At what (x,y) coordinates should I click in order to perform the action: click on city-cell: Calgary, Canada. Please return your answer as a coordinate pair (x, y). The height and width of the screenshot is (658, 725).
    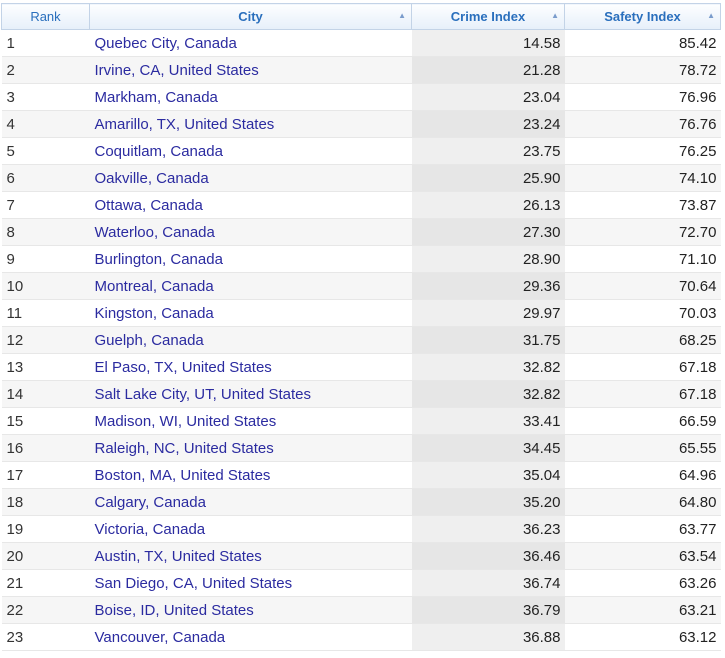
    Looking at the image, I should click on (250, 502).